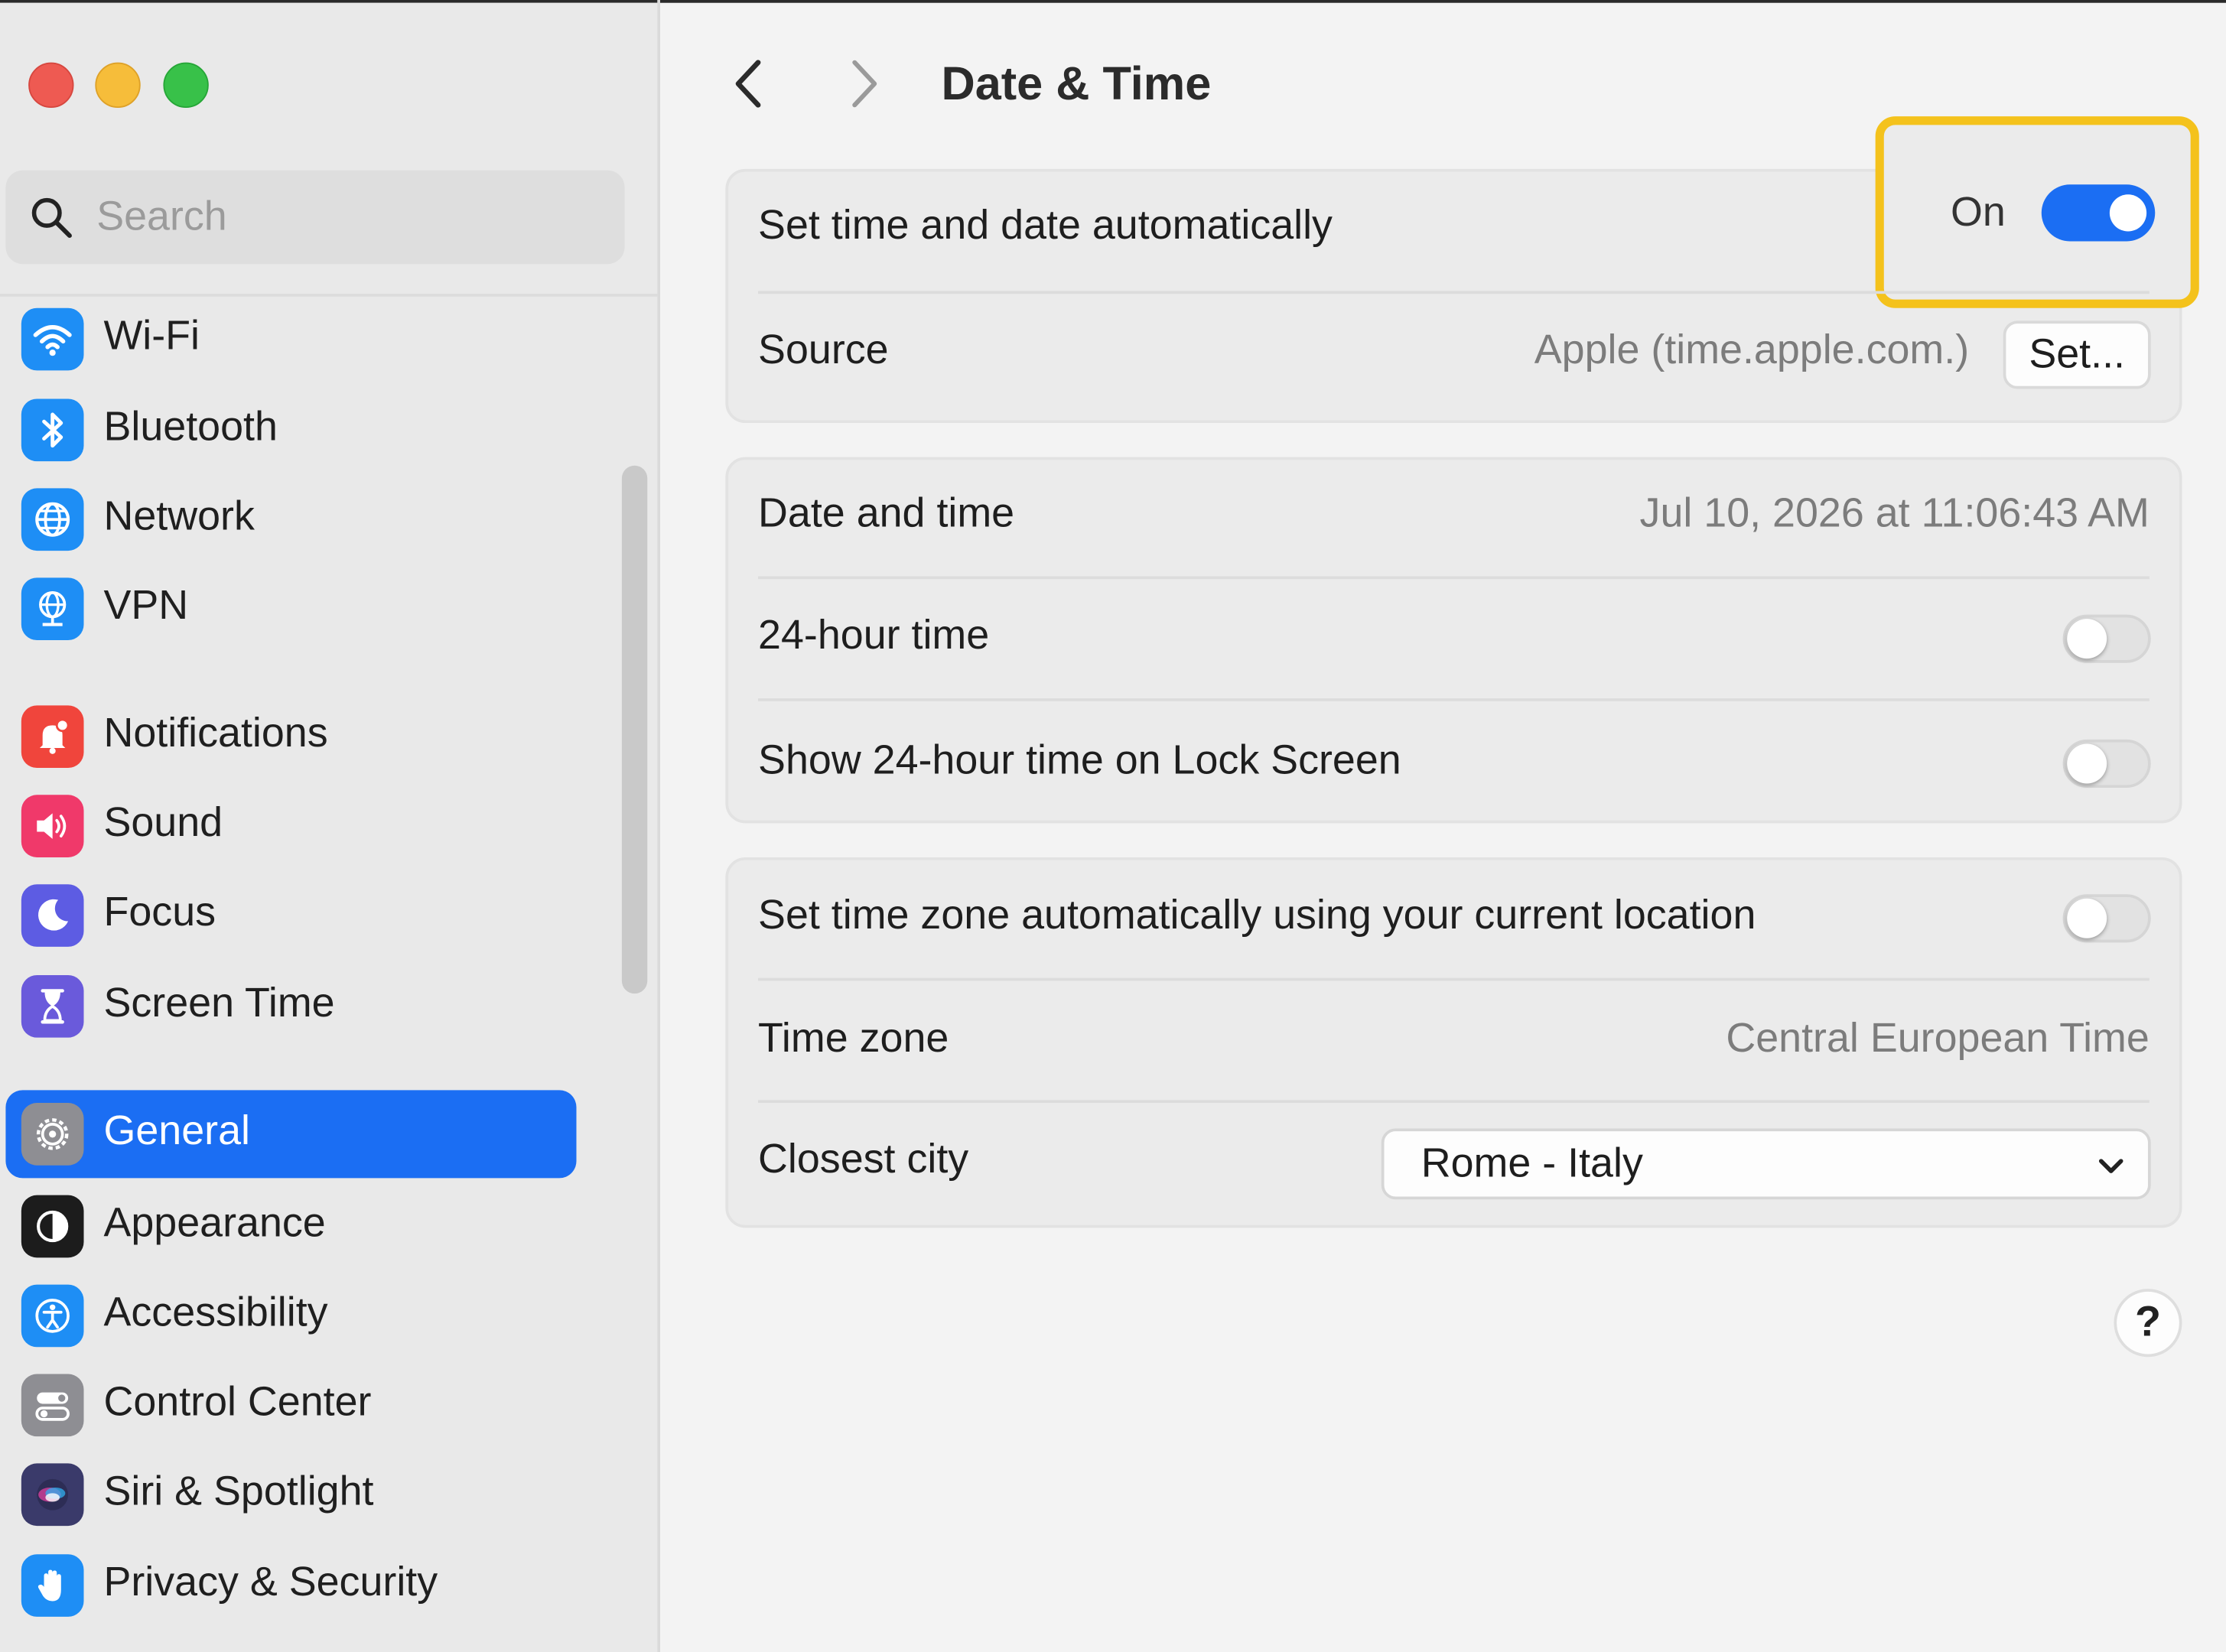  I want to click on sidebar-item-label: General, so click(176, 1131).